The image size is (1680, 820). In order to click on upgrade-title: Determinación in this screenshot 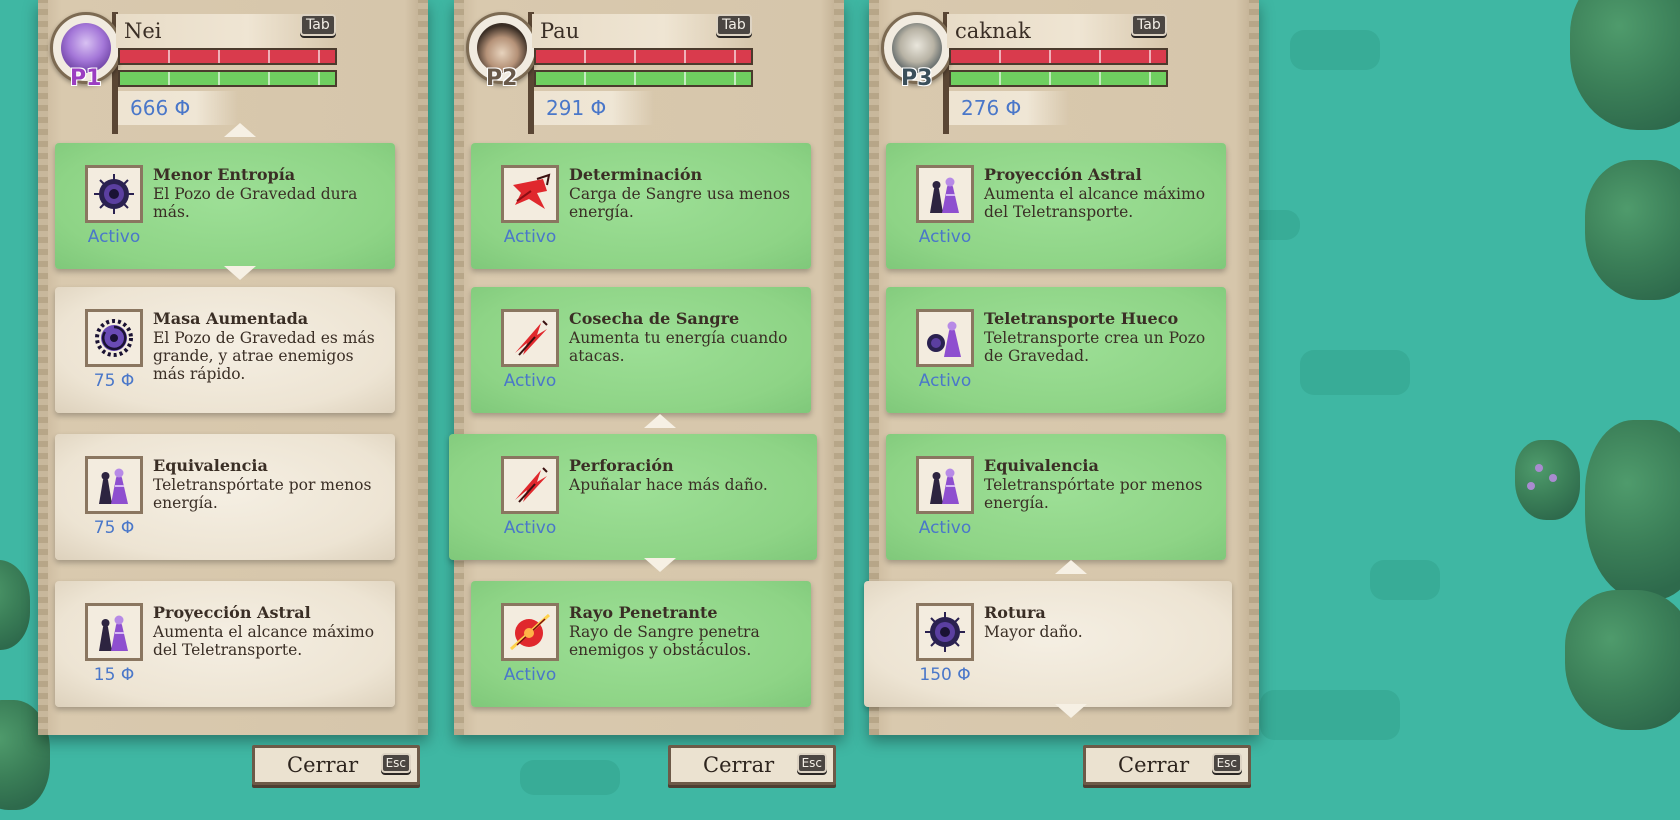, I will do `click(636, 174)`.